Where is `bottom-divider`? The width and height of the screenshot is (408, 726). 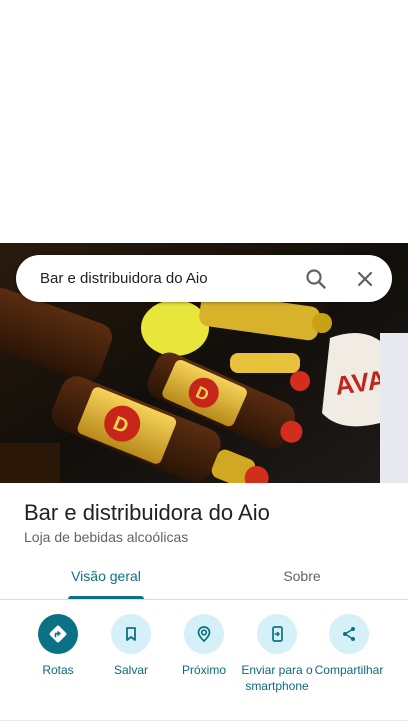
bottom-divider is located at coordinates (204, 720).